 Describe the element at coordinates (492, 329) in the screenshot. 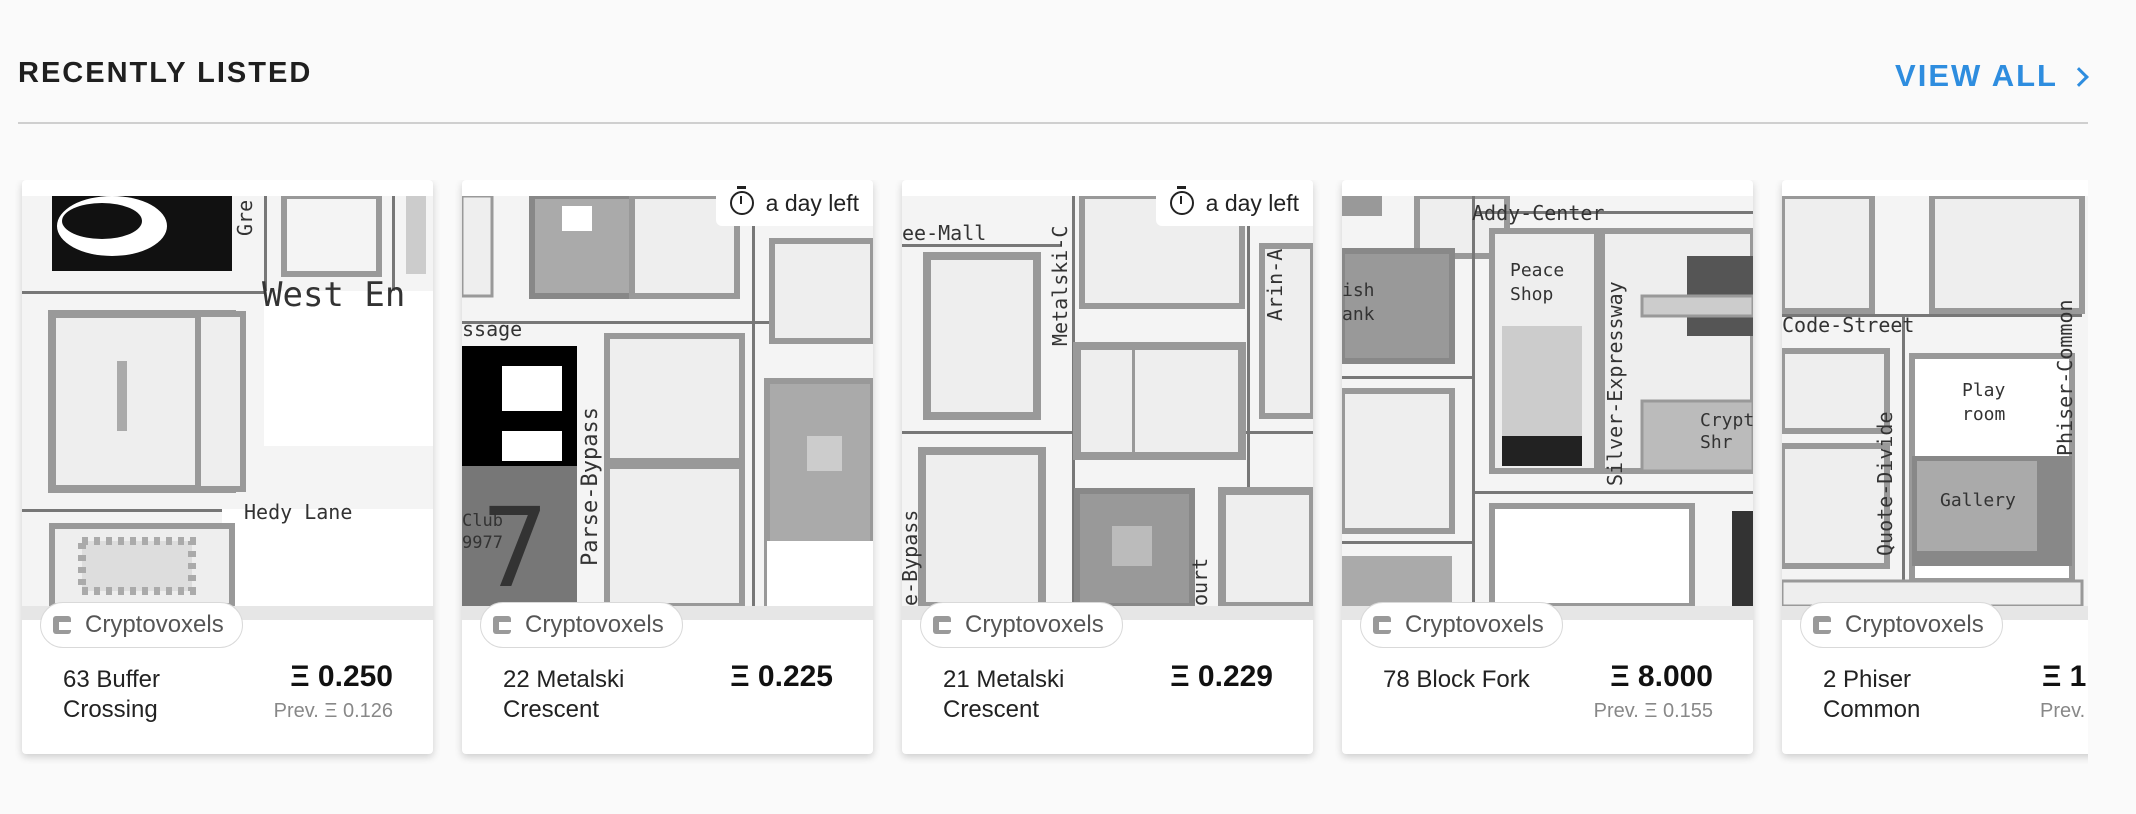

I see `map-label: ssage` at that location.